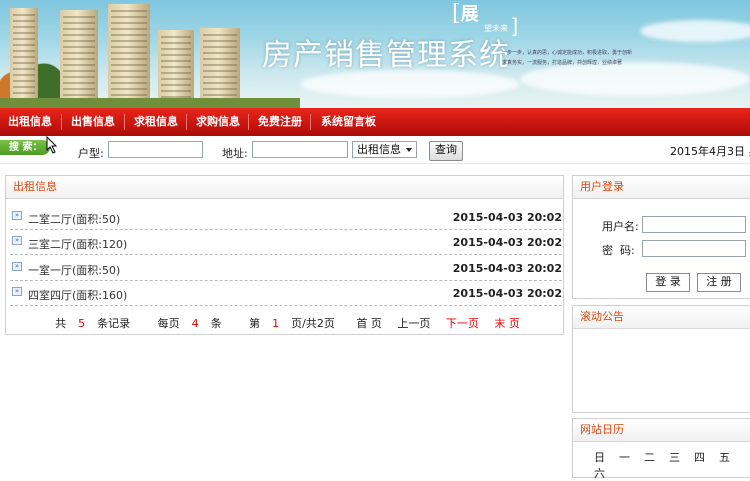 Image resolution: width=750 pixels, height=481 pixels. What do you see at coordinates (292, 323) in the screenshot?
I see `pager-current: 第 1 页/共2页` at bounding box center [292, 323].